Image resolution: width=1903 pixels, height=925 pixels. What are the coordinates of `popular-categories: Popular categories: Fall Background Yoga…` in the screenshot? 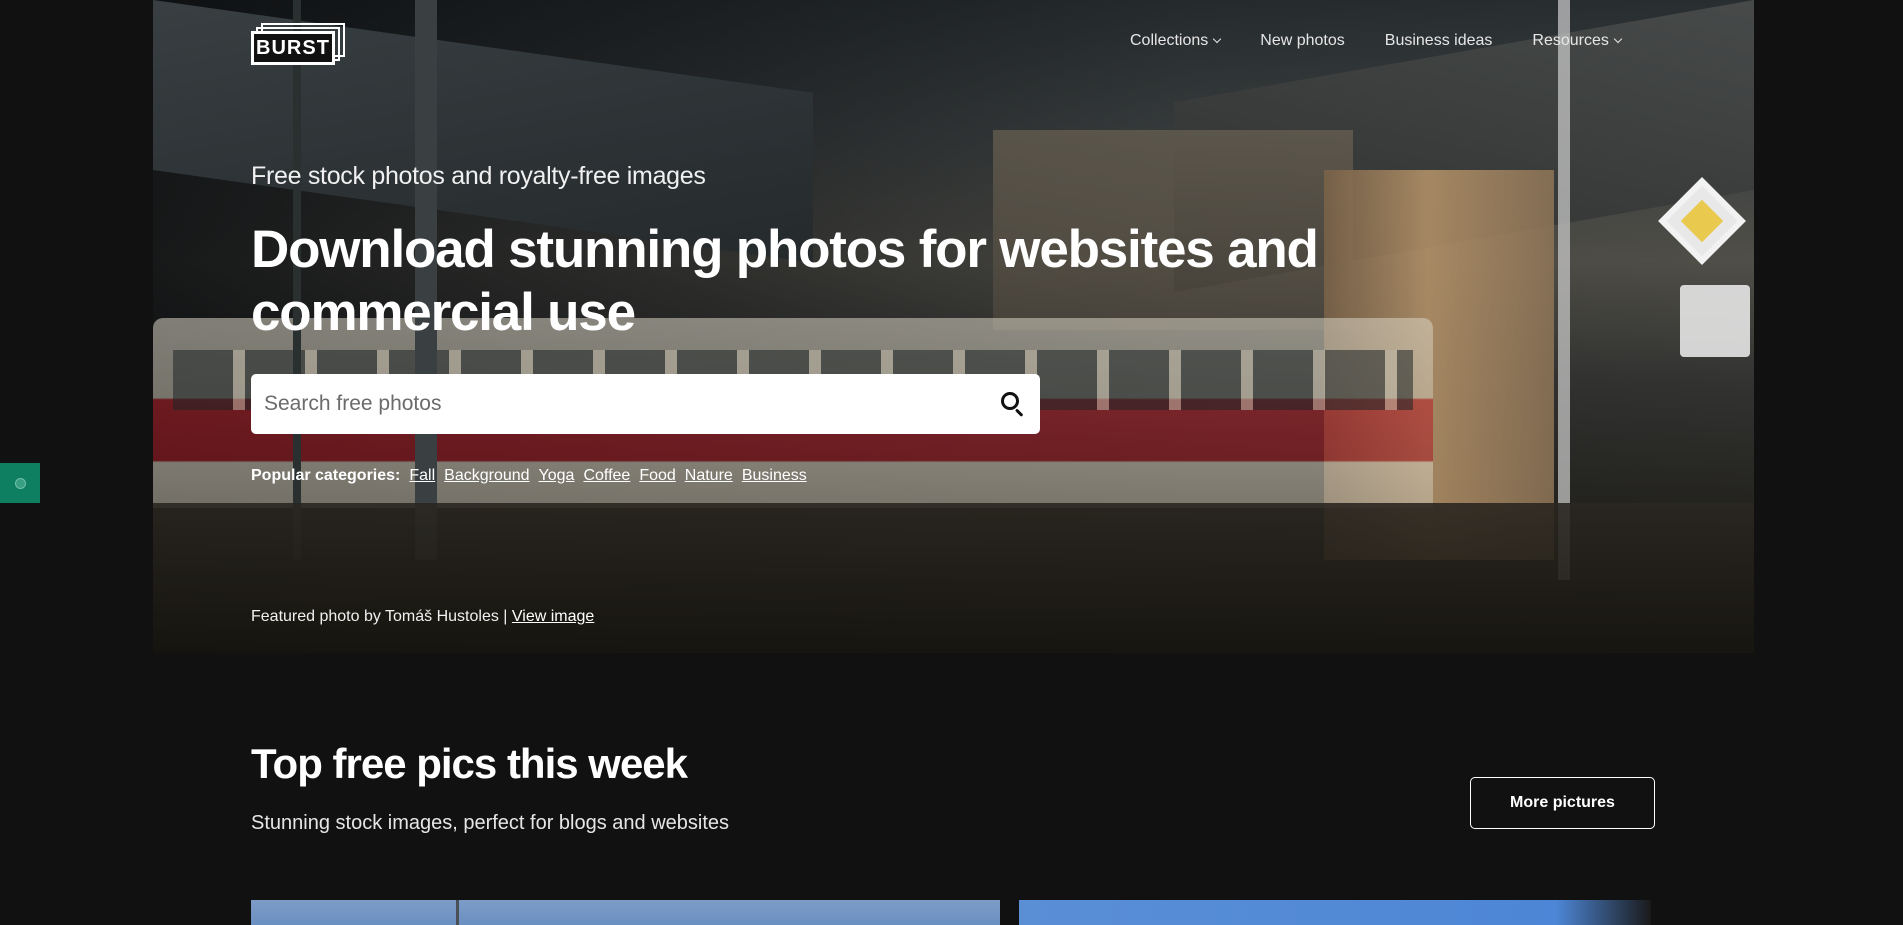 It's located at (529, 476).